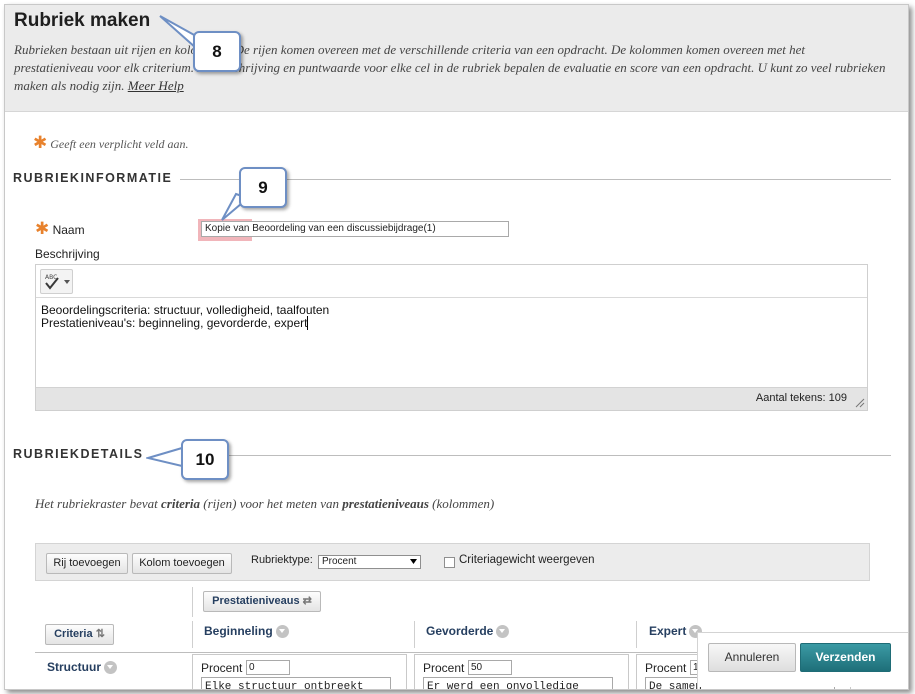 This screenshot has width=915, height=694. What do you see at coordinates (845, 657) in the screenshot?
I see `submit-button: Verzenden` at bounding box center [845, 657].